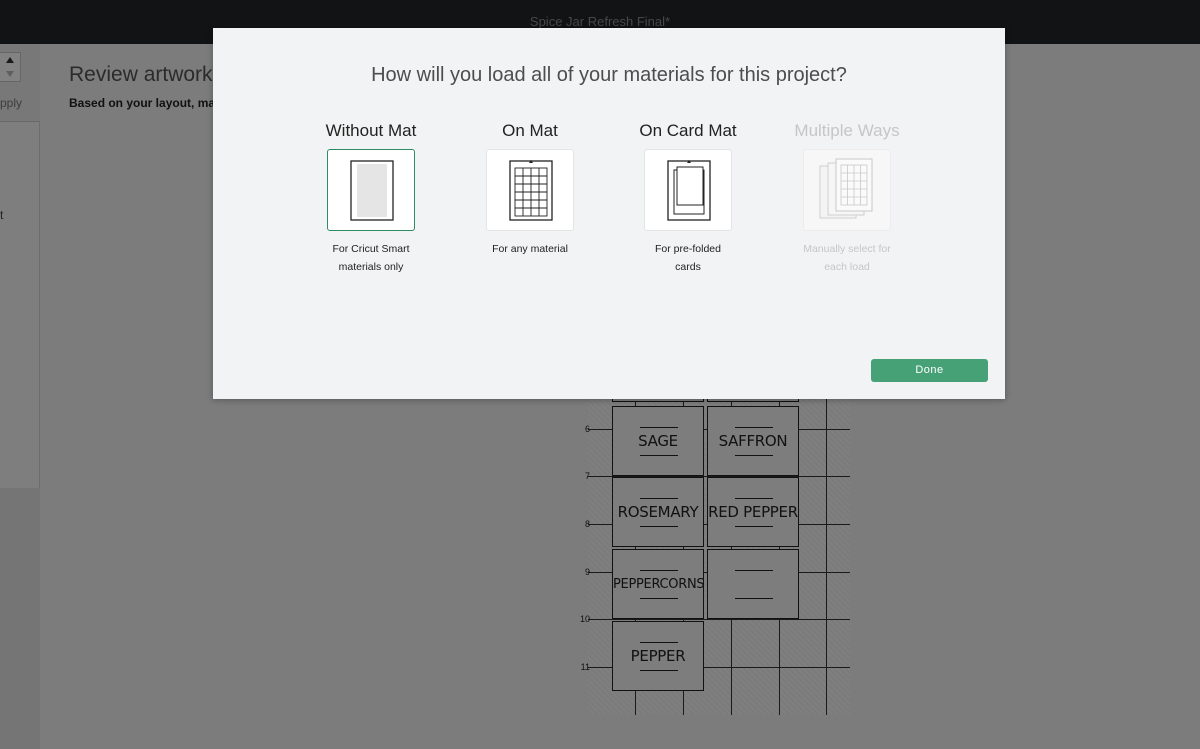  Describe the element at coordinates (688, 249) in the screenshot. I see `option-description-line: For pre-folded` at that location.